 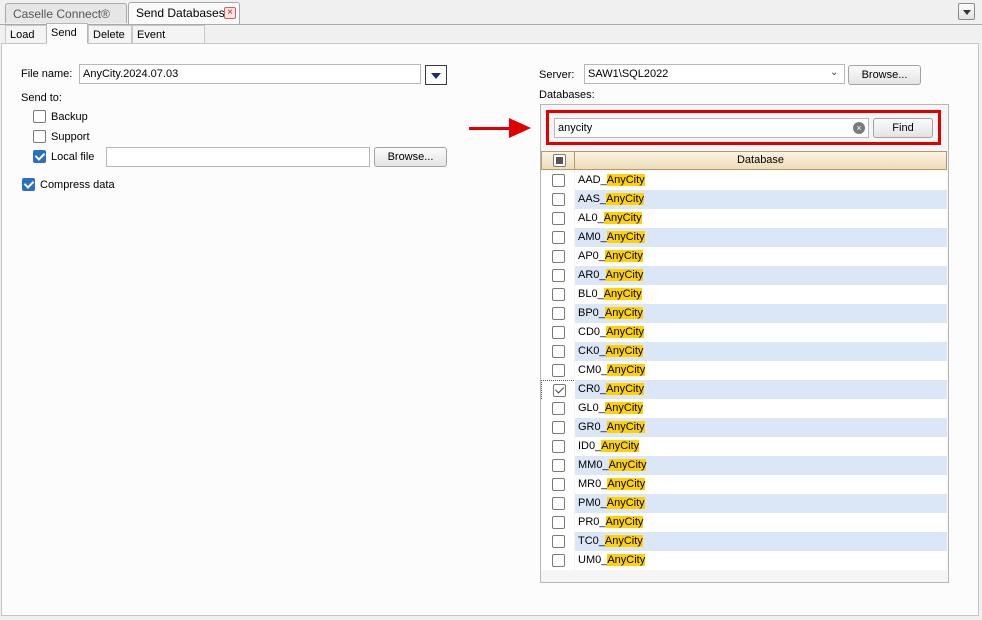 I want to click on select-all-checkbox, so click(x=559, y=160).